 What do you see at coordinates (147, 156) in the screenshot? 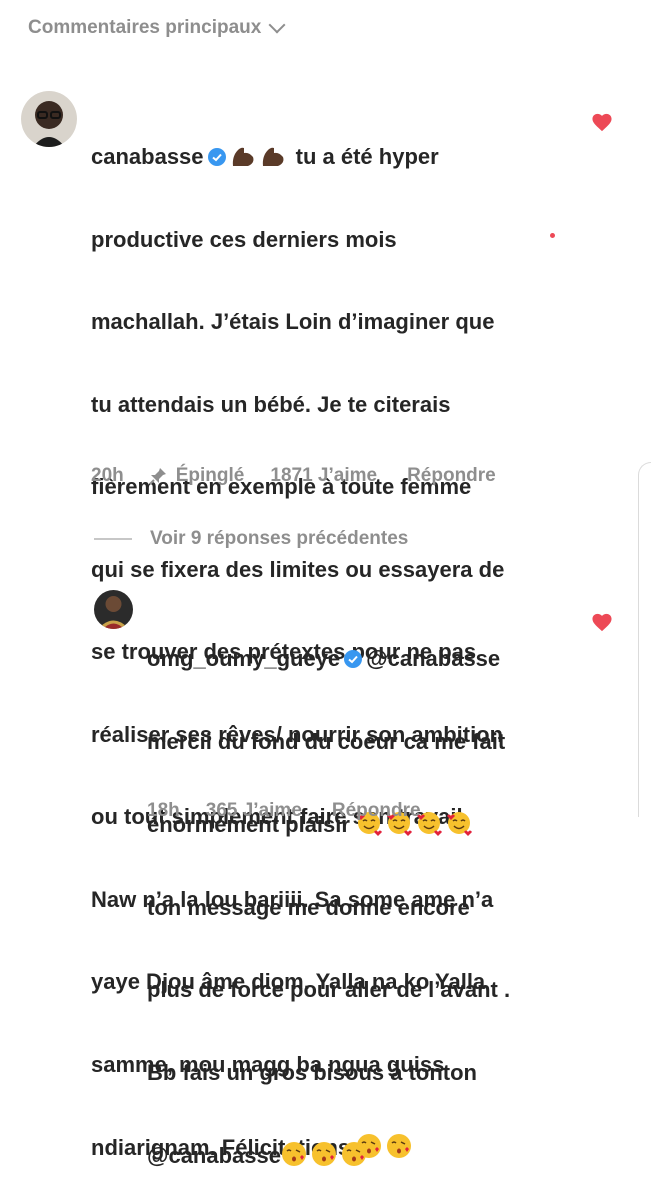
I see `comment-username: canabasse` at bounding box center [147, 156].